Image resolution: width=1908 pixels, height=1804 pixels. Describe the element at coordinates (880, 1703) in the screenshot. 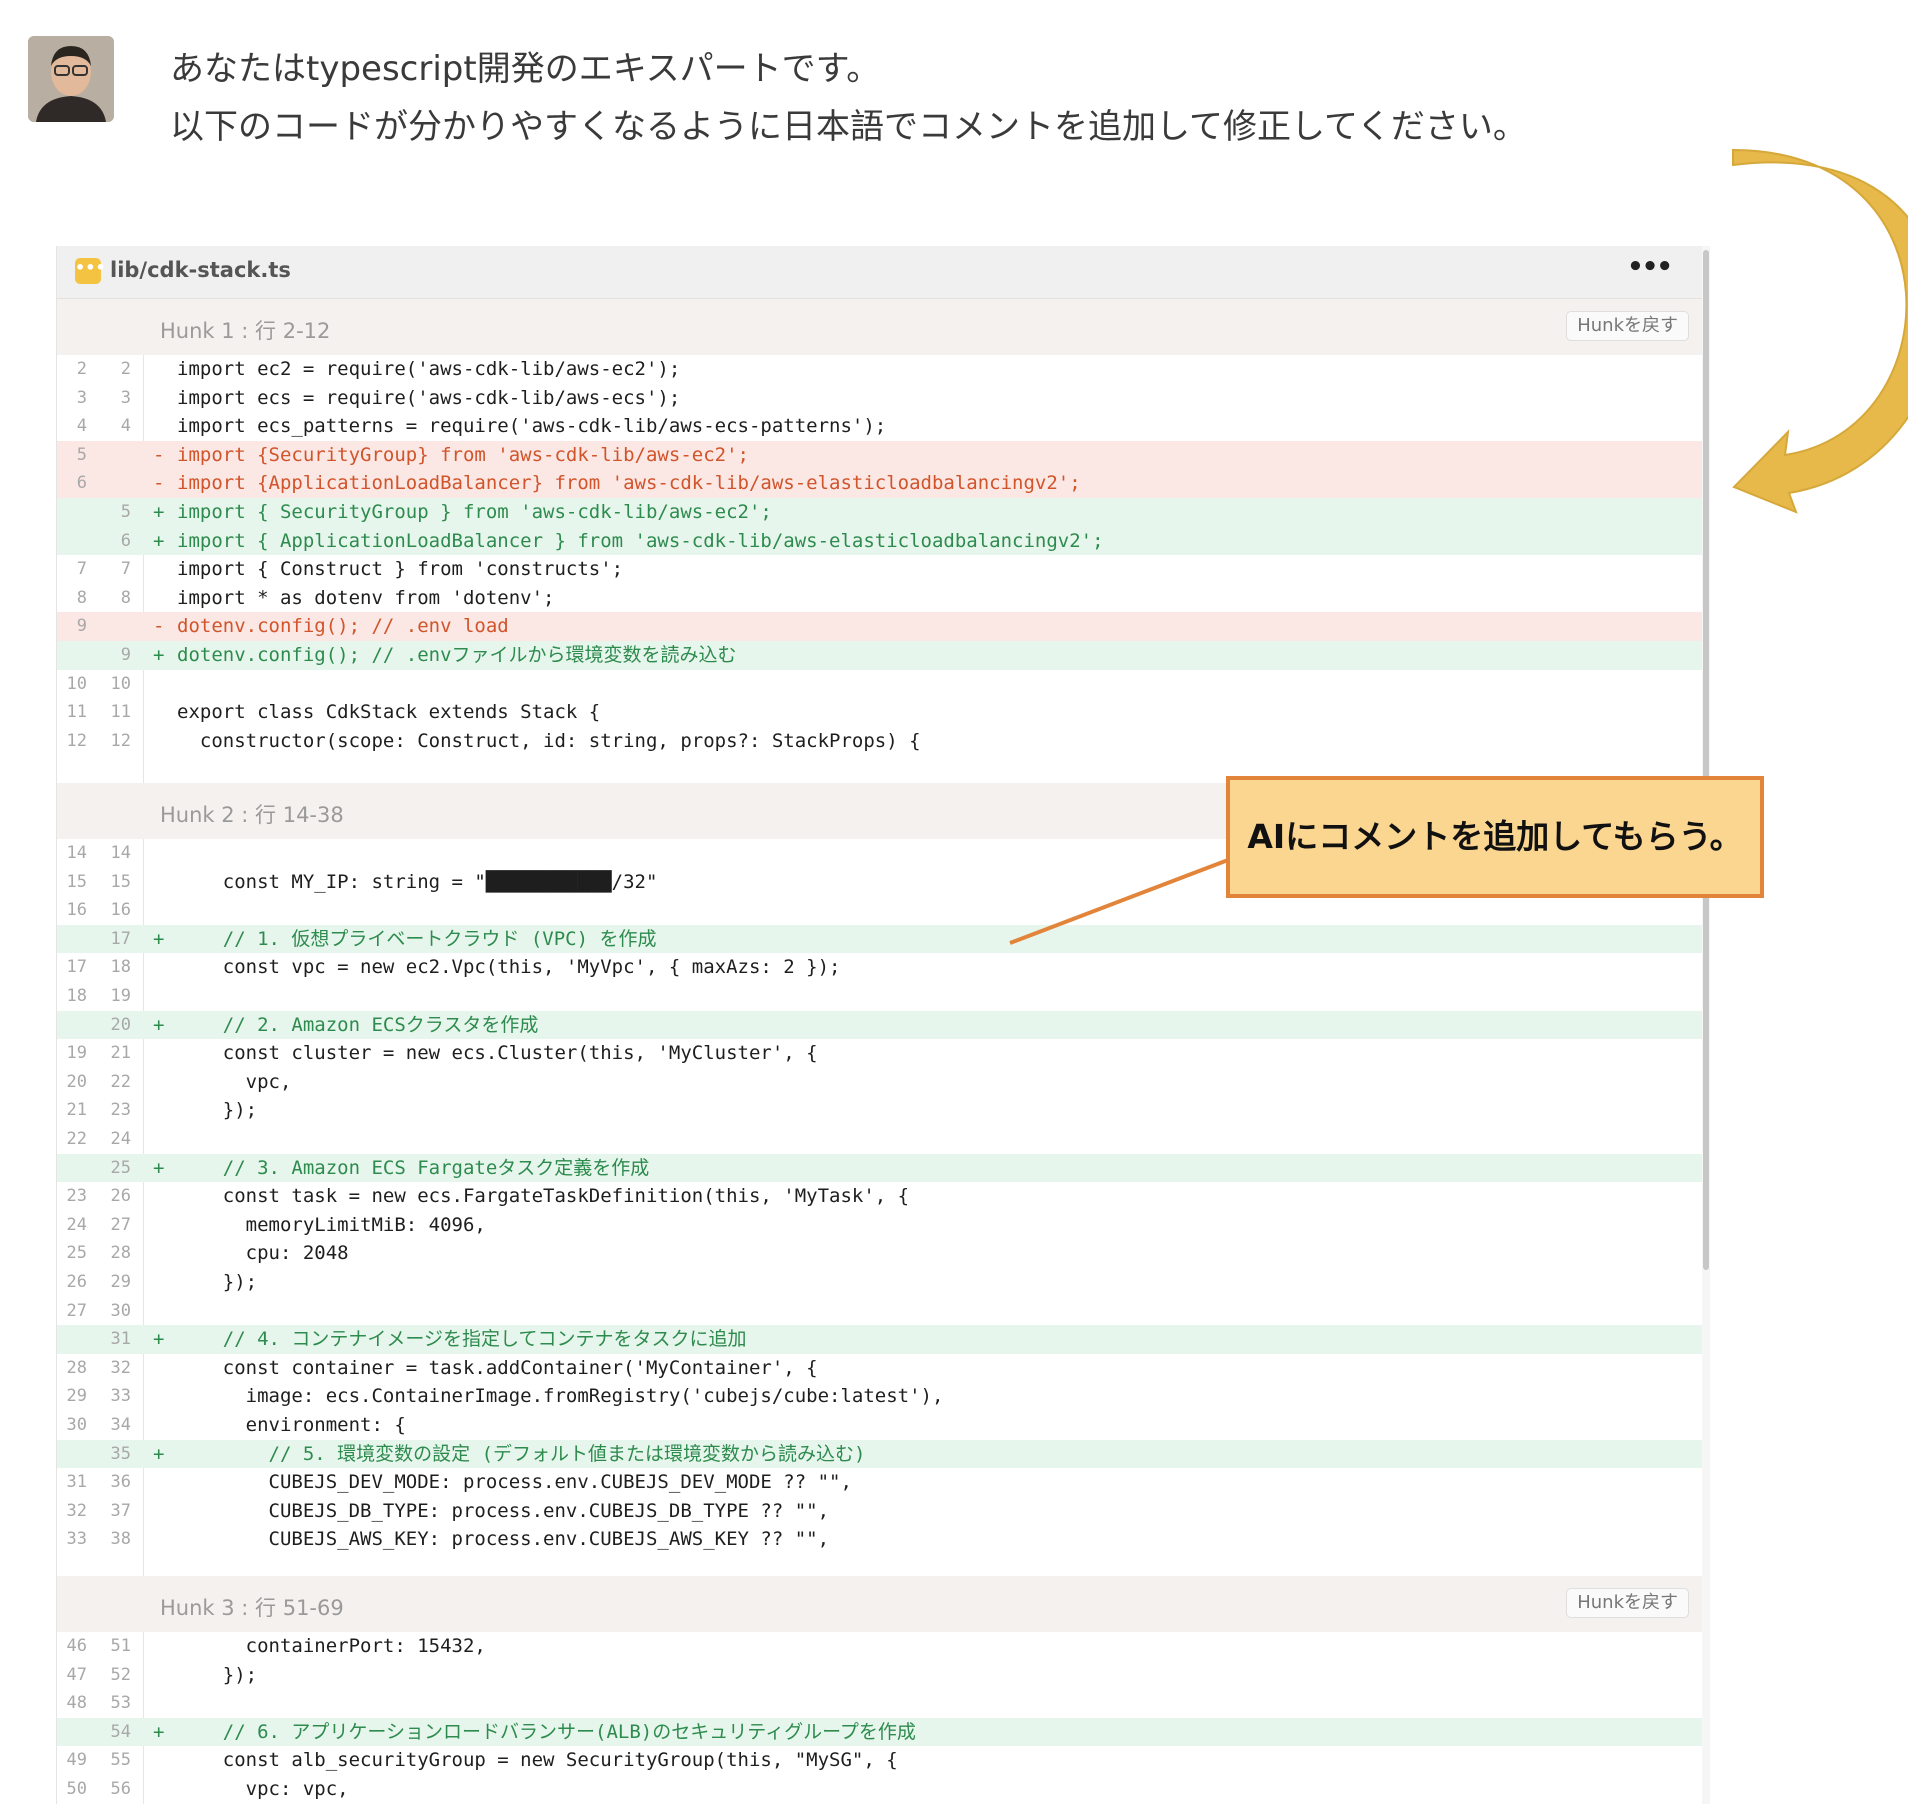

I see `context-line: 48 53` at that location.